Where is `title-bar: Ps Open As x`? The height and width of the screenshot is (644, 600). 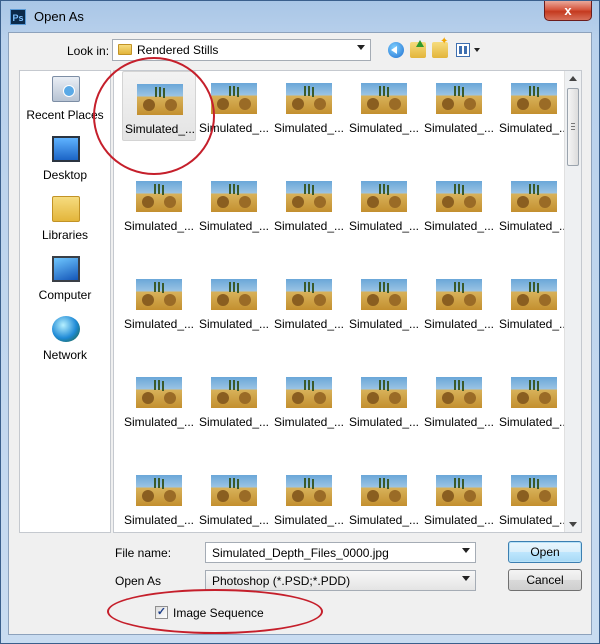 title-bar: Ps Open As x is located at coordinates (300, 17).